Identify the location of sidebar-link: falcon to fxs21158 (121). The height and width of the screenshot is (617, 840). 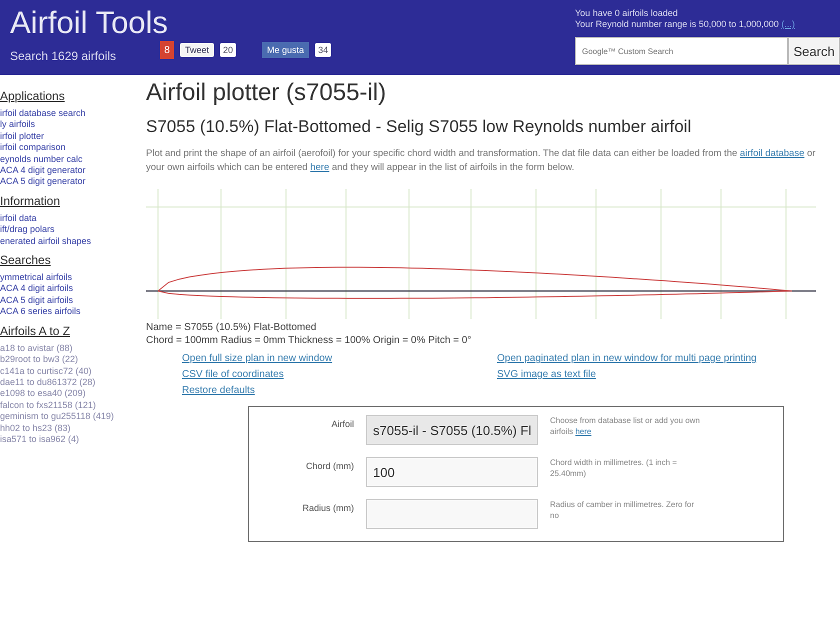
(70, 406).